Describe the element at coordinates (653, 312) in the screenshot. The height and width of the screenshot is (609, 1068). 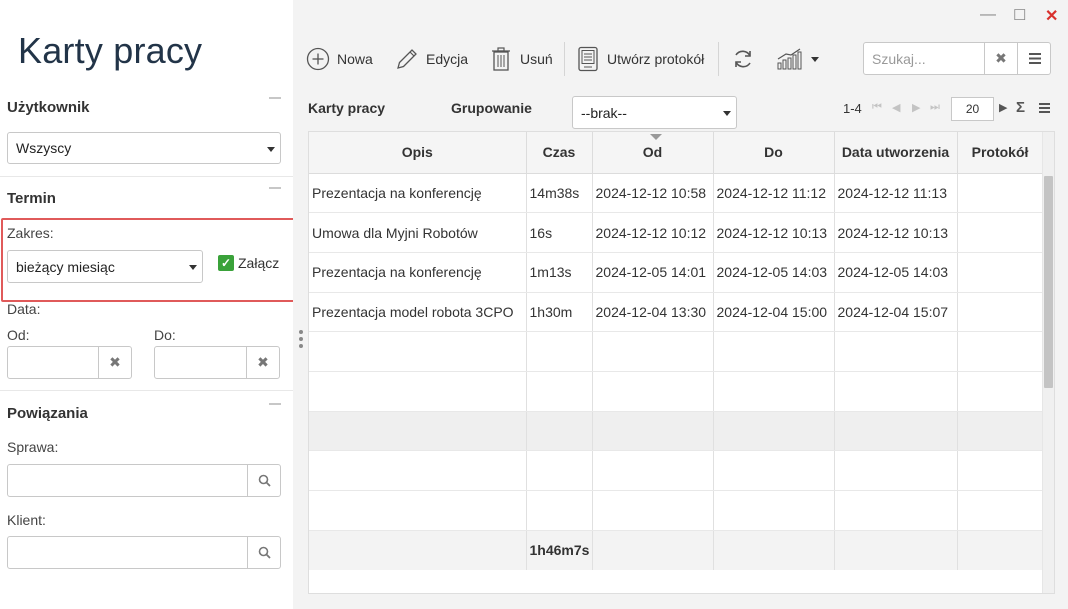
I see `cell-od: 2024-12-04 13:30` at that location.